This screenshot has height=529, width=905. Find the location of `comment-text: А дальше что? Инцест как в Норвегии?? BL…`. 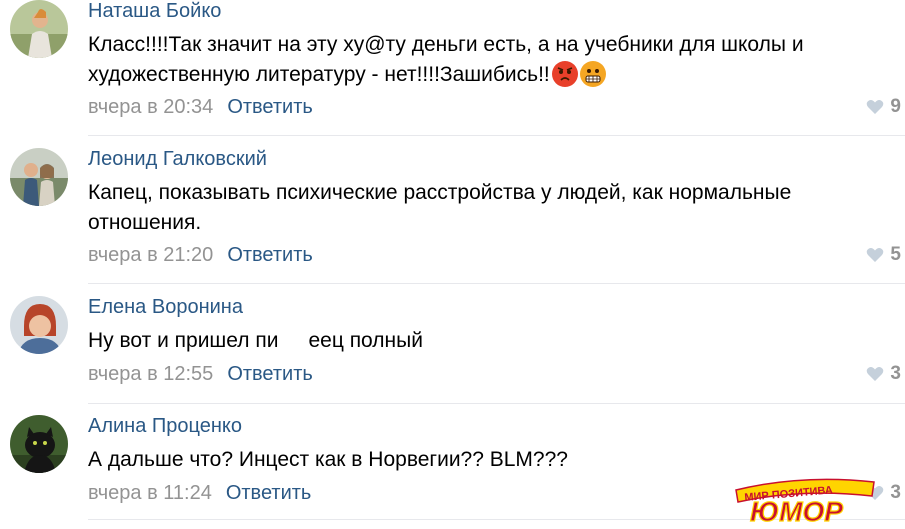

comment-text: А дальше что? Инцест как в Норвегии?? BL… is located at coordinates (328, 459).